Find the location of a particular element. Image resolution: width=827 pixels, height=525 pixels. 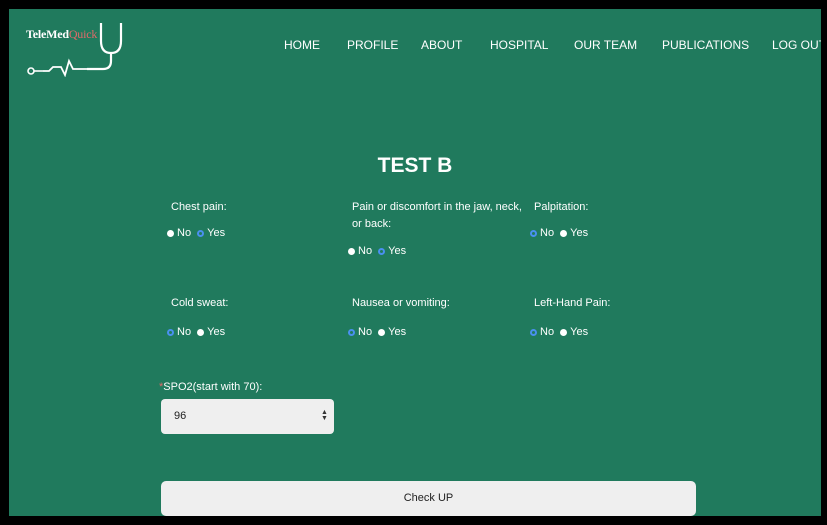

spo2-value: 96 is located at coordinates (180, 416).